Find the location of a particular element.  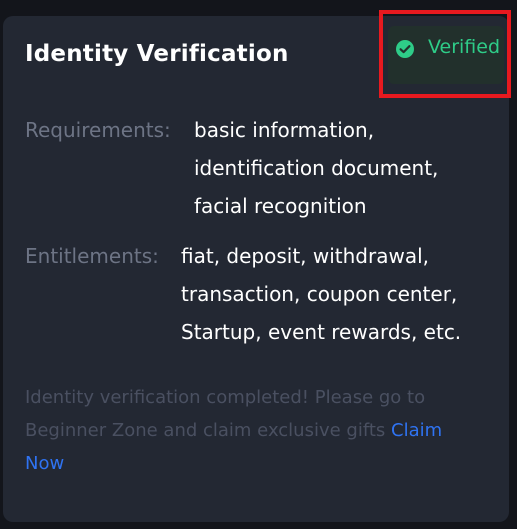

status-badge-label: Verified is located at coordinates (464, 47).